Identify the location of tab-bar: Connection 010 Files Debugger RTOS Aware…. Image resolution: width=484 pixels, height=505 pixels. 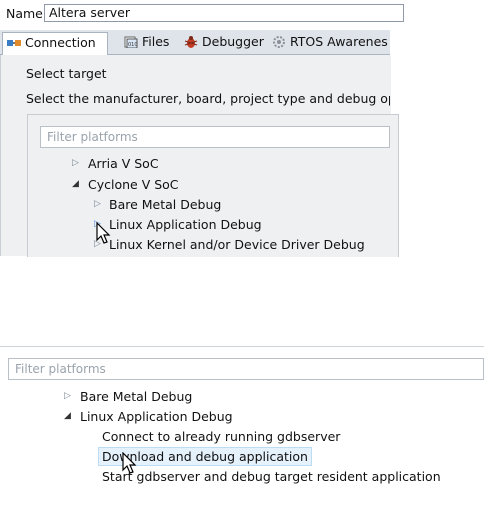
(195, 42).